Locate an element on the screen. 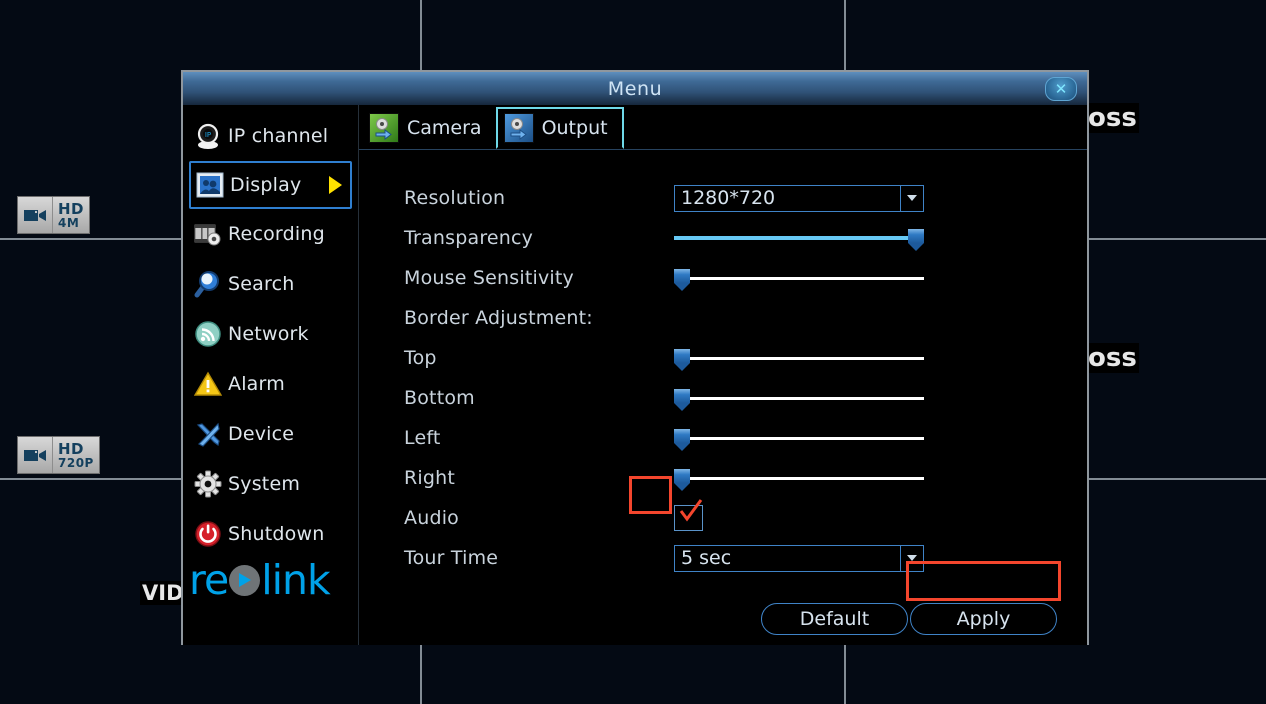  film-gear-icon is located at coordinates (208, 234).